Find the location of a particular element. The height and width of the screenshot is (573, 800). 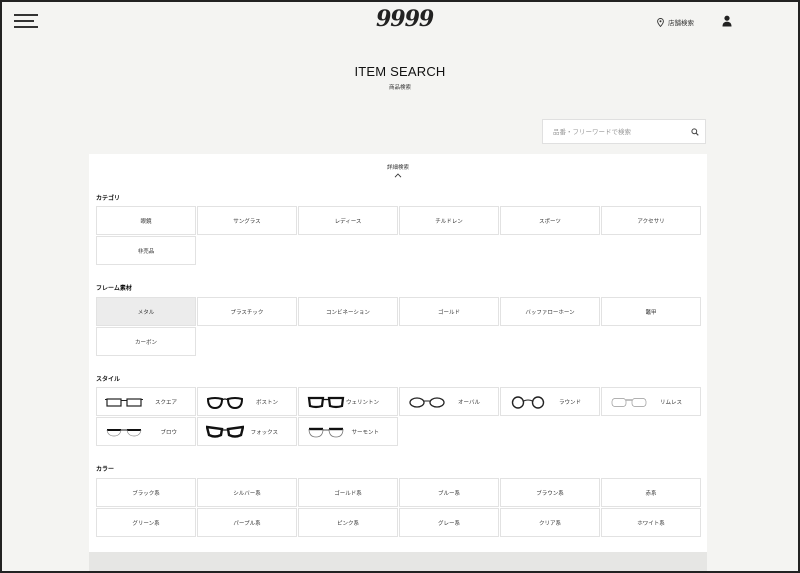

style-label-text: フォックス is located at coordinates (264, 432).